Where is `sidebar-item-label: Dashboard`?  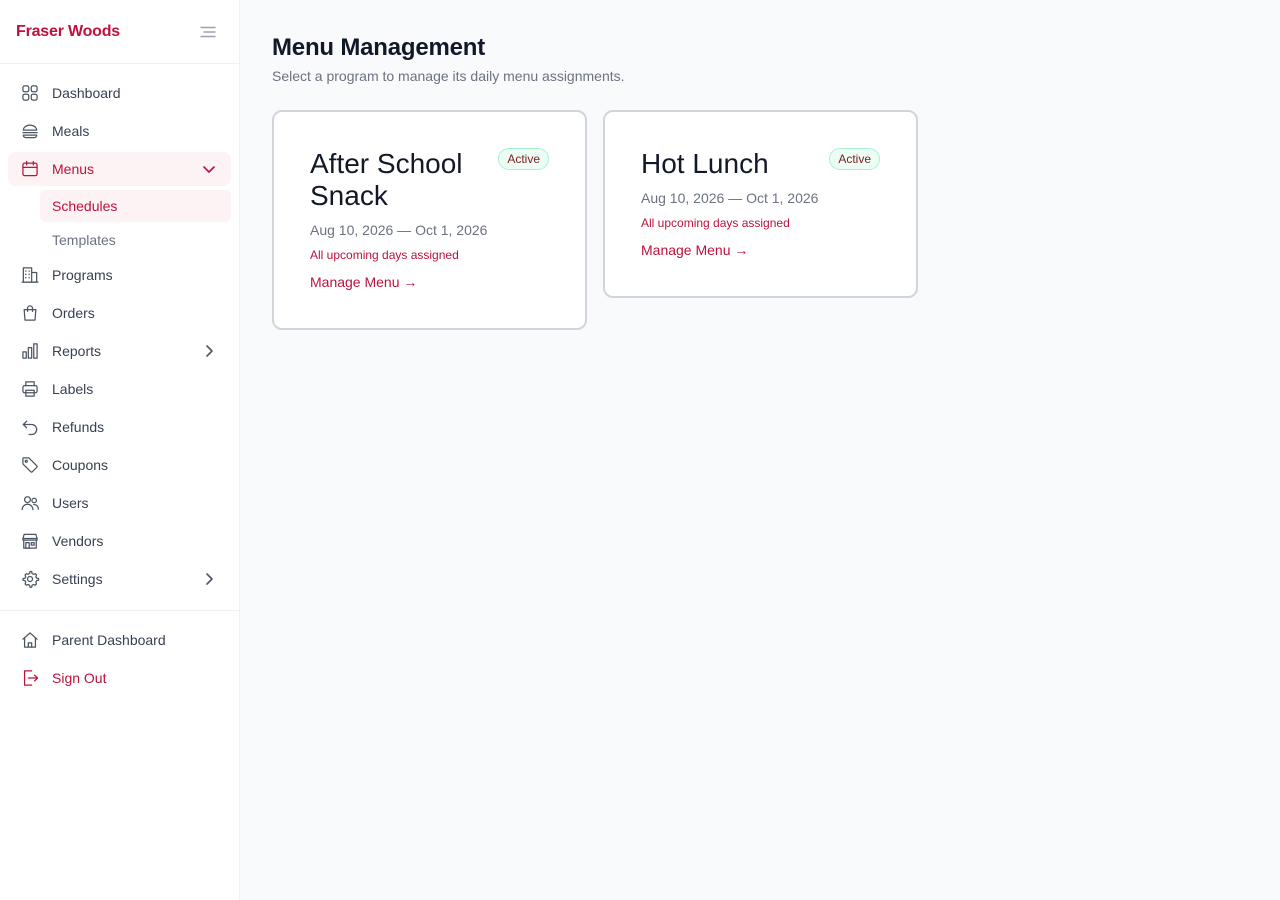
sidebar-item-label: Dashboard is located at coordinates (86, 93).